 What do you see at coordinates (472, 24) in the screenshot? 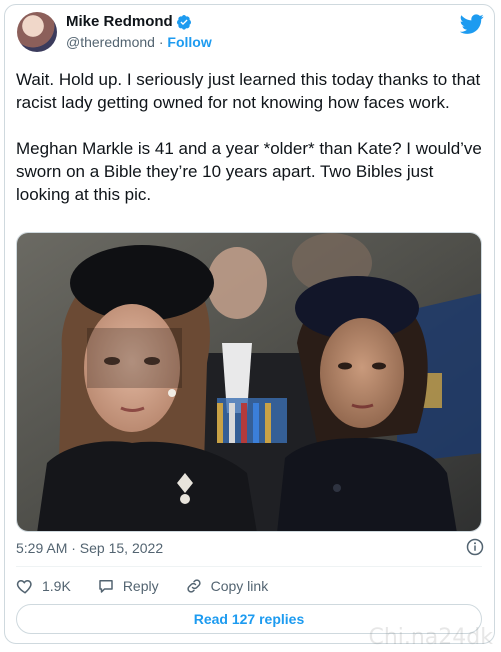
I see `twitter-bird-icon` at bounding box center [472, 24].